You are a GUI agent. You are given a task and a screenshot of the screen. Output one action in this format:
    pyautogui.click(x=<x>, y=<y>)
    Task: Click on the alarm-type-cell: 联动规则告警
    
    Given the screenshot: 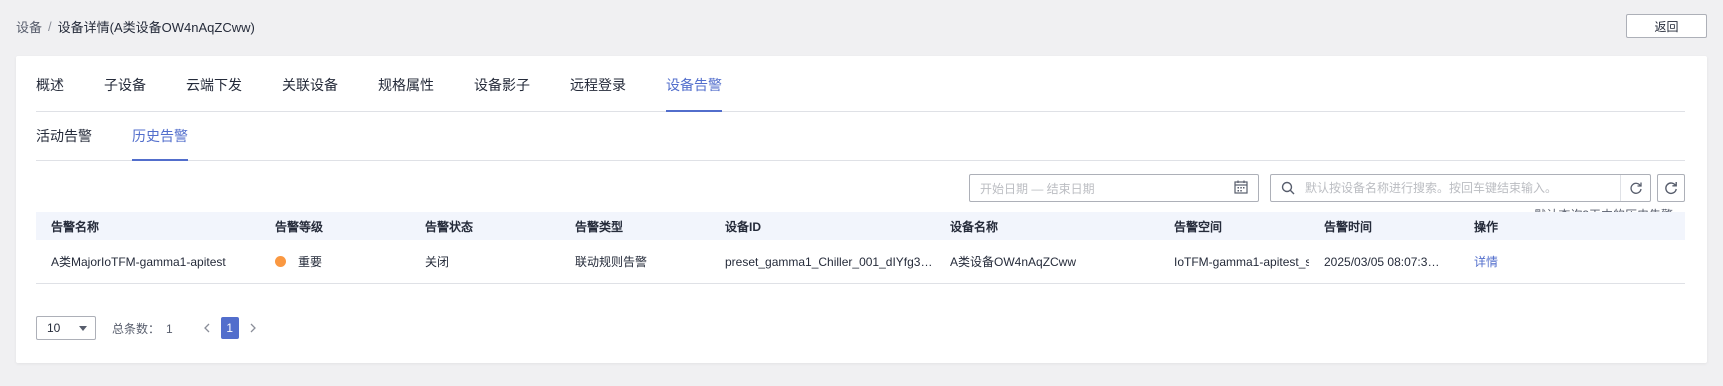 What is the action you would take?
    pyautogui.click(x=611, y=262)
    